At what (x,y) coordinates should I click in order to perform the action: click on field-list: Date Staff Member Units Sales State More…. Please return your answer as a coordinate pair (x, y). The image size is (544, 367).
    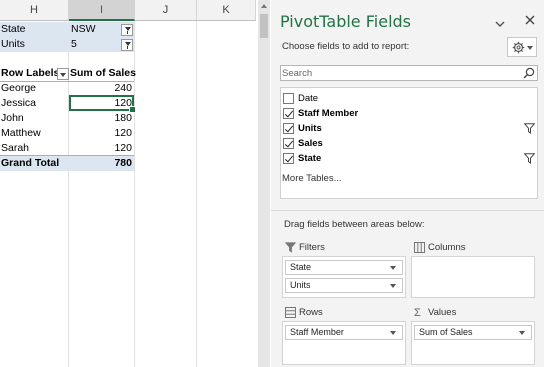
    Looking at the image, I should click on (409, 143).